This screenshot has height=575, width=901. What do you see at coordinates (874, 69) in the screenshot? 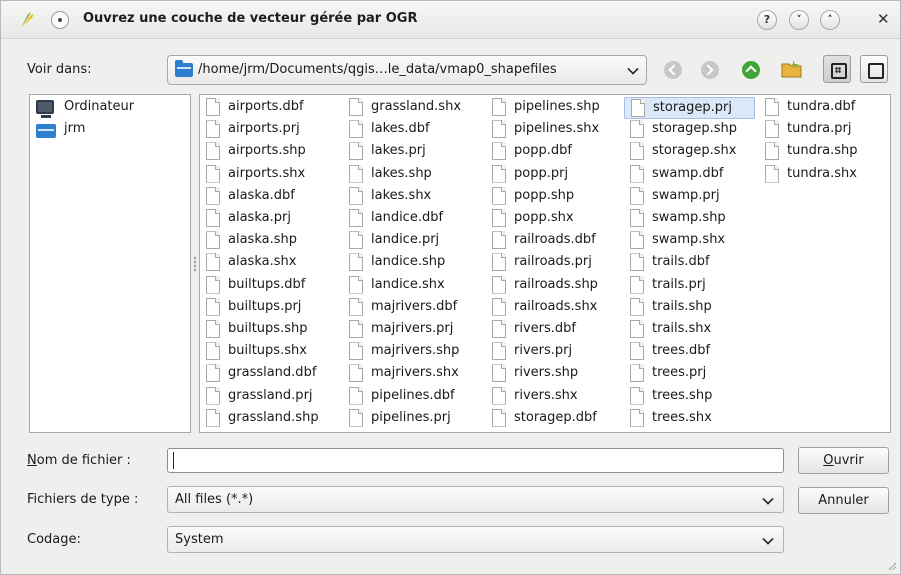
I see `detail-view-button` at bounding box center [874, 69].